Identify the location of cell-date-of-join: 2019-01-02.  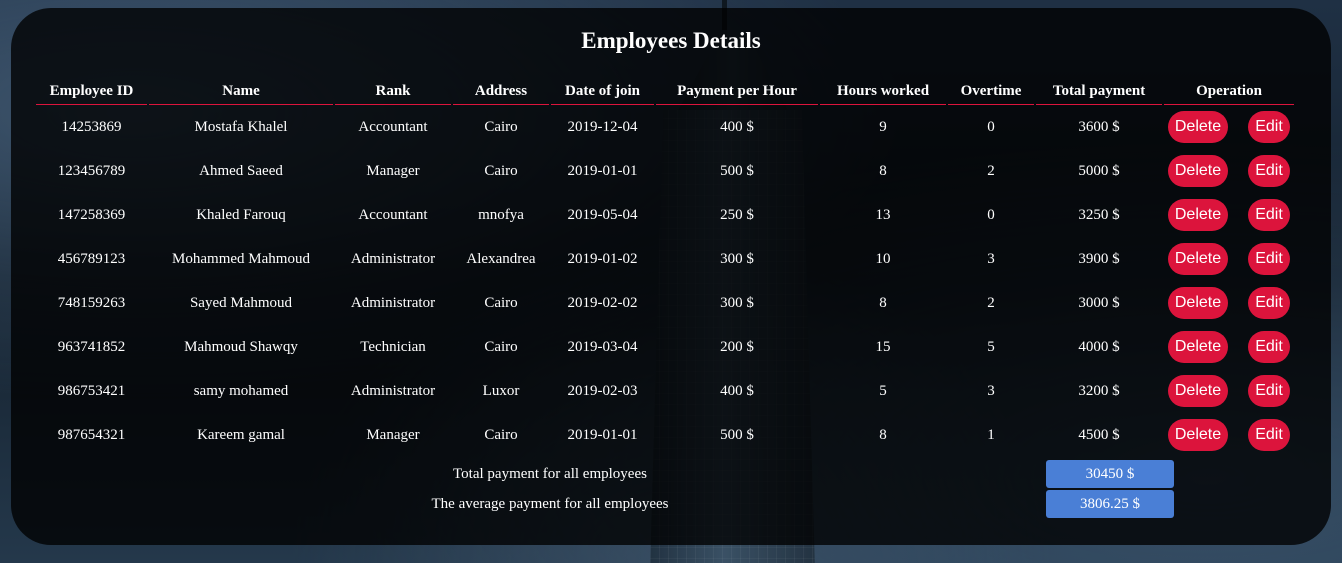
(602, 258).